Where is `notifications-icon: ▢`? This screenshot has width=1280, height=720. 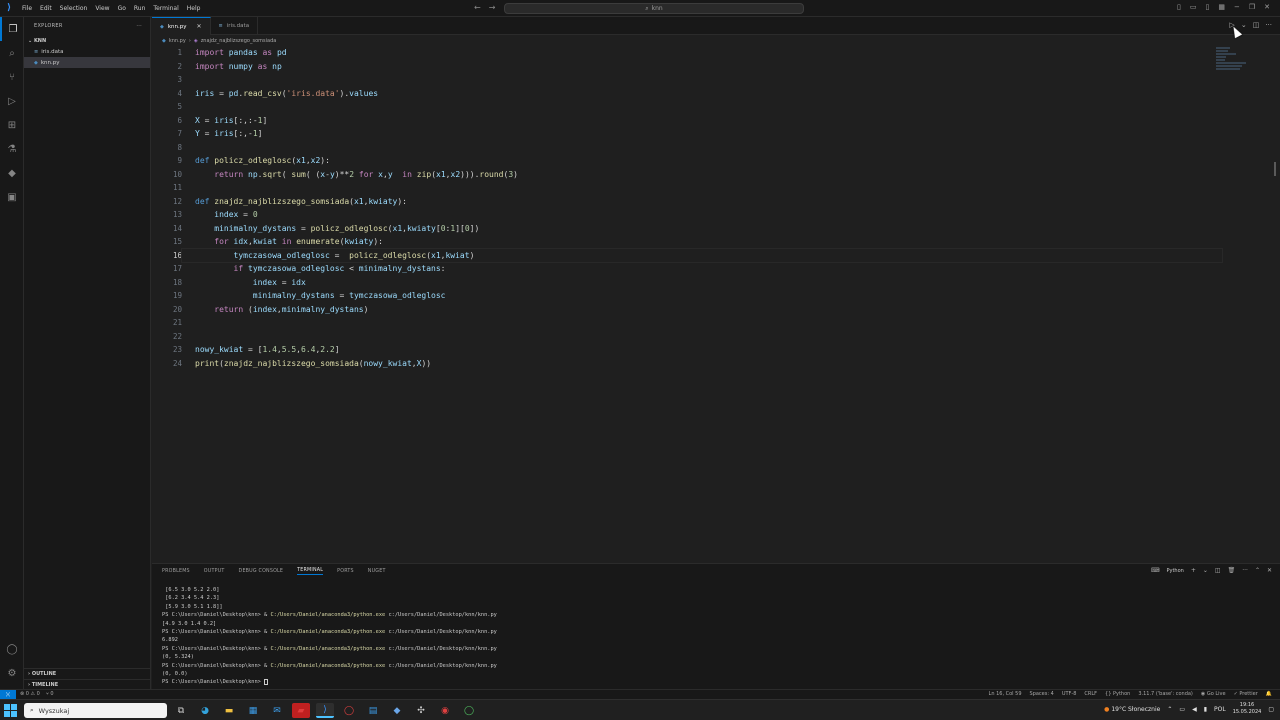 notifications-icon: ▢ is located at coordinates (1271, 709).